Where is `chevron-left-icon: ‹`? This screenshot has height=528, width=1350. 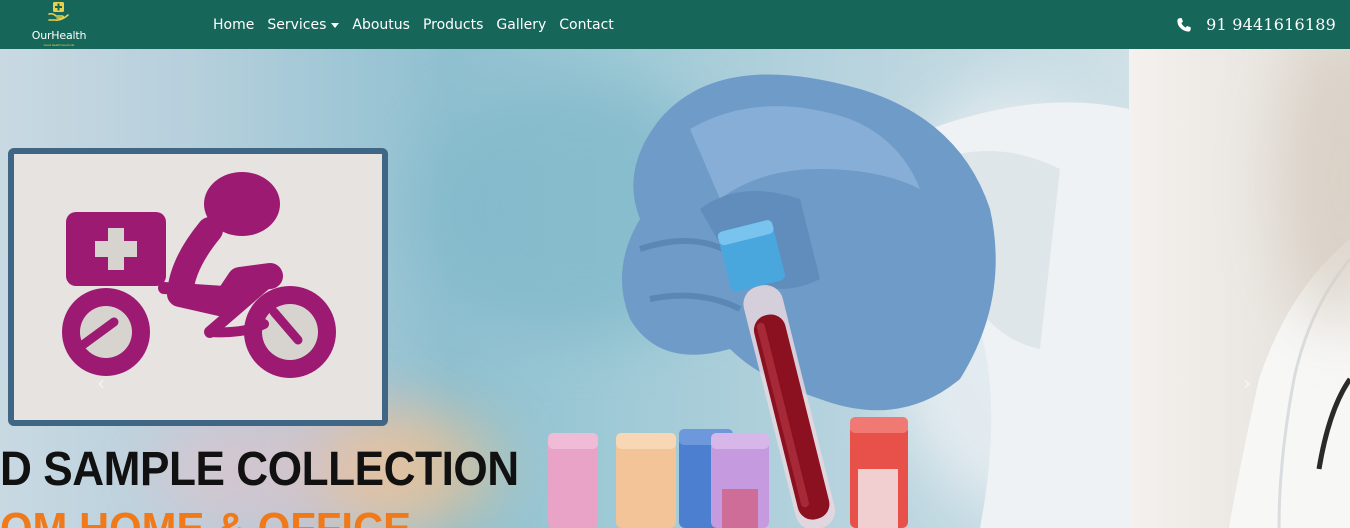
chevron-left-icon: ‹ is located at coordinates (101, 383).